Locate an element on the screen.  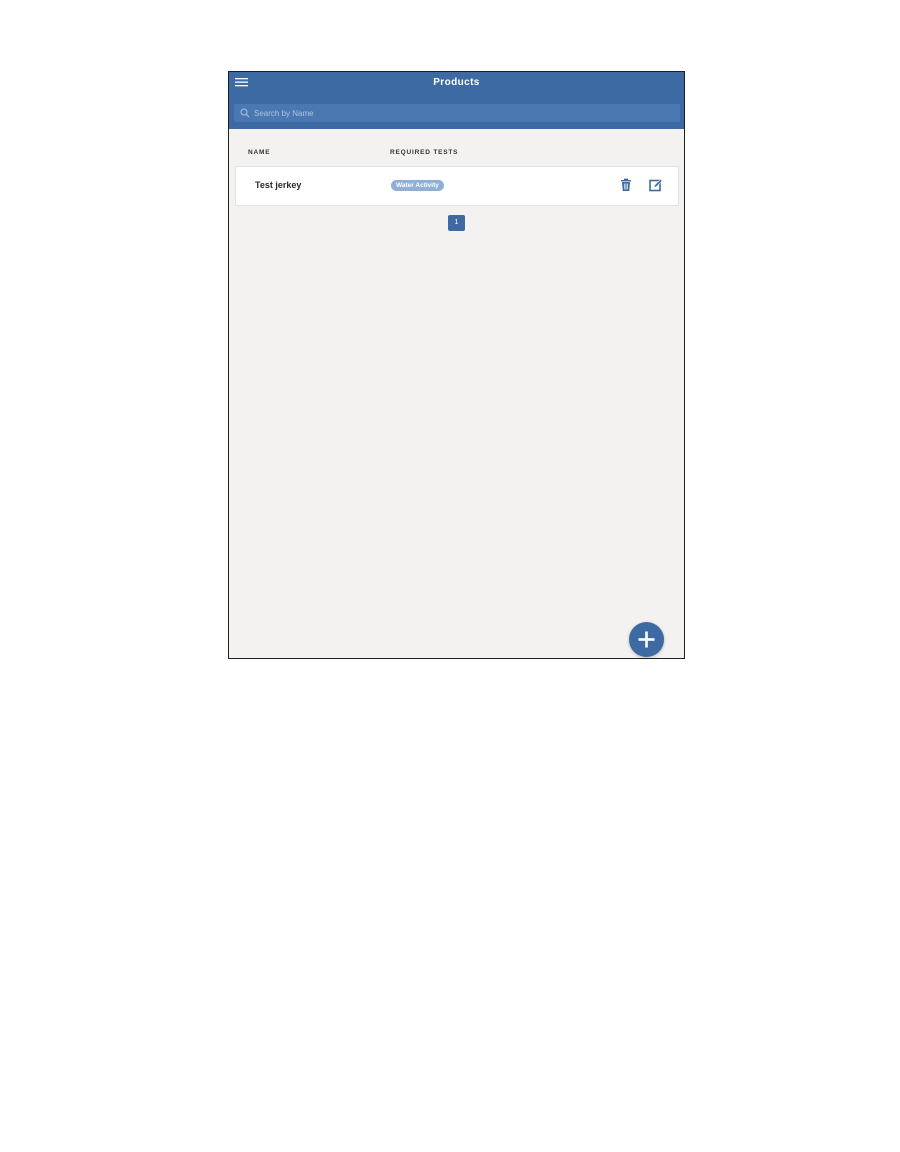
column-header-name: NAME is located at coordinates (259, 152).